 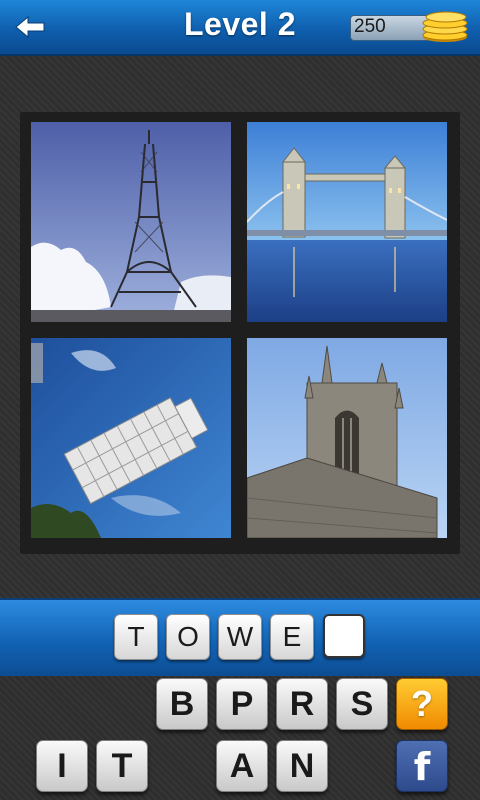 What do you see at coordinates (131, 438) in the screenshot?
I see `image-leaning-tower-of-pisa` at bounding box center [131, 438].